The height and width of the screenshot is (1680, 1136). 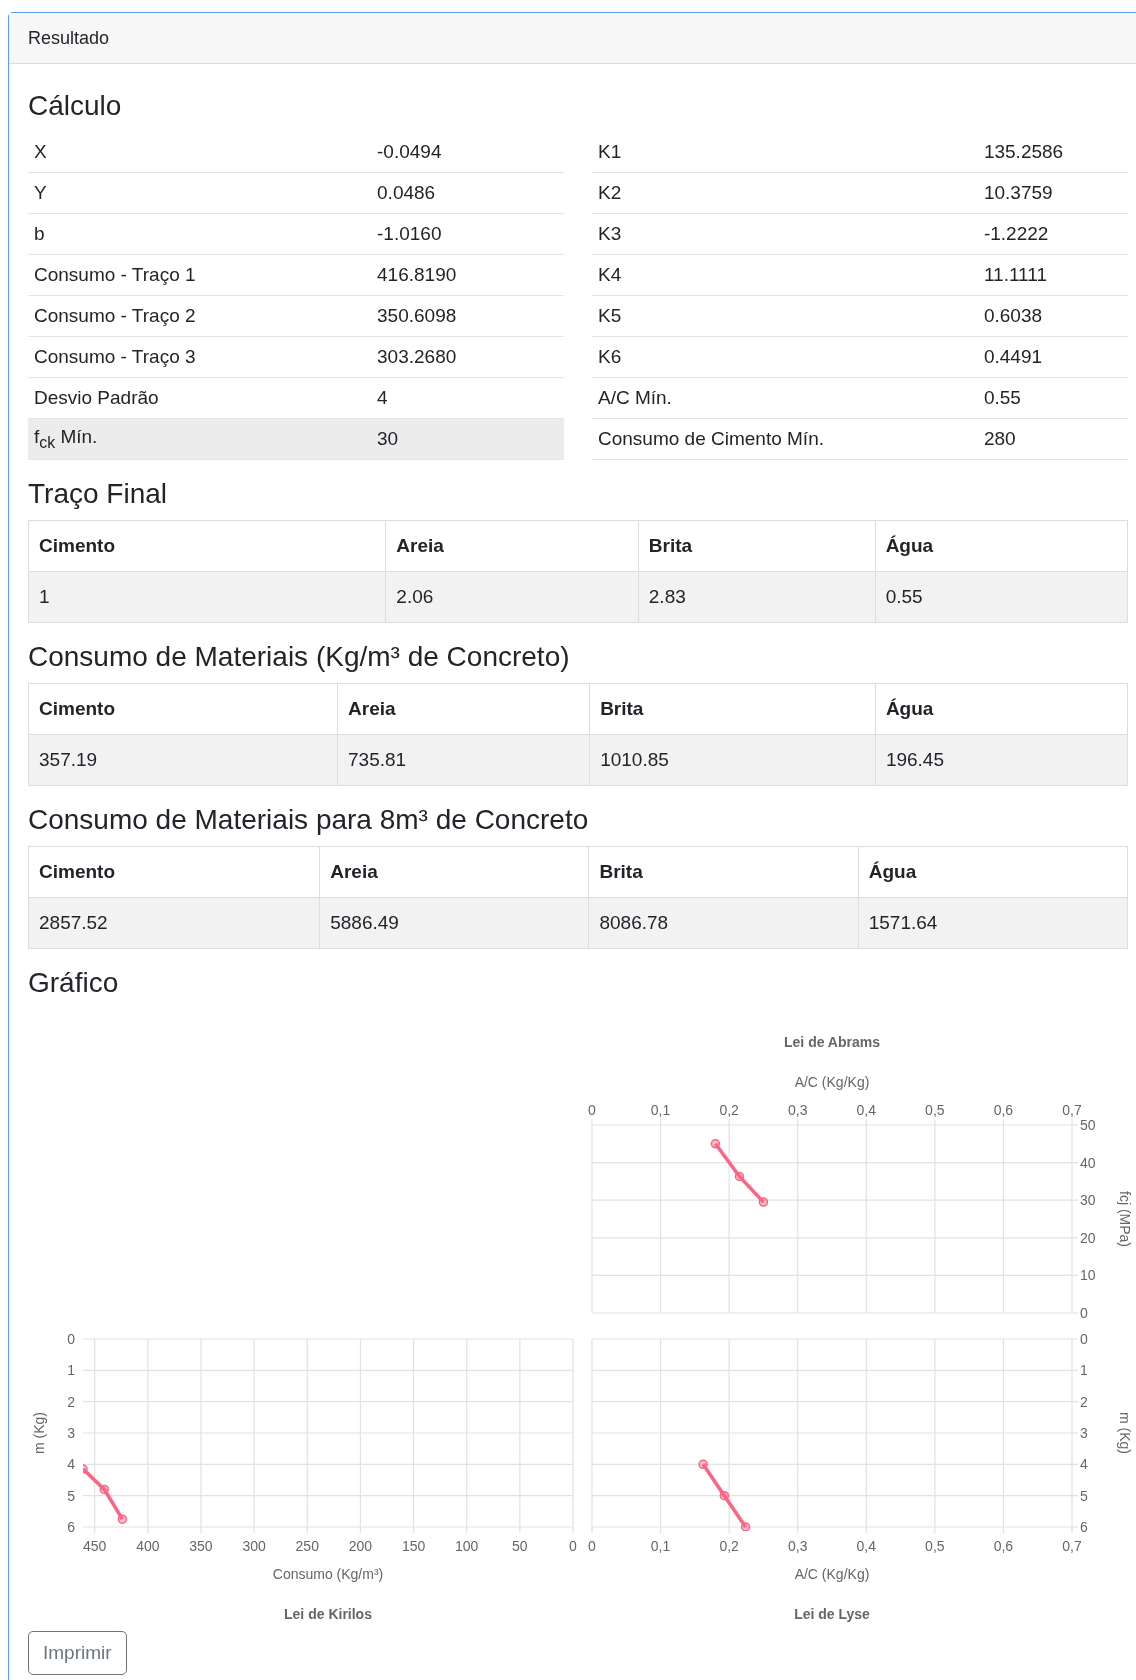 I want to click on print-button: Imprimir, so click(x=77, y=1653).